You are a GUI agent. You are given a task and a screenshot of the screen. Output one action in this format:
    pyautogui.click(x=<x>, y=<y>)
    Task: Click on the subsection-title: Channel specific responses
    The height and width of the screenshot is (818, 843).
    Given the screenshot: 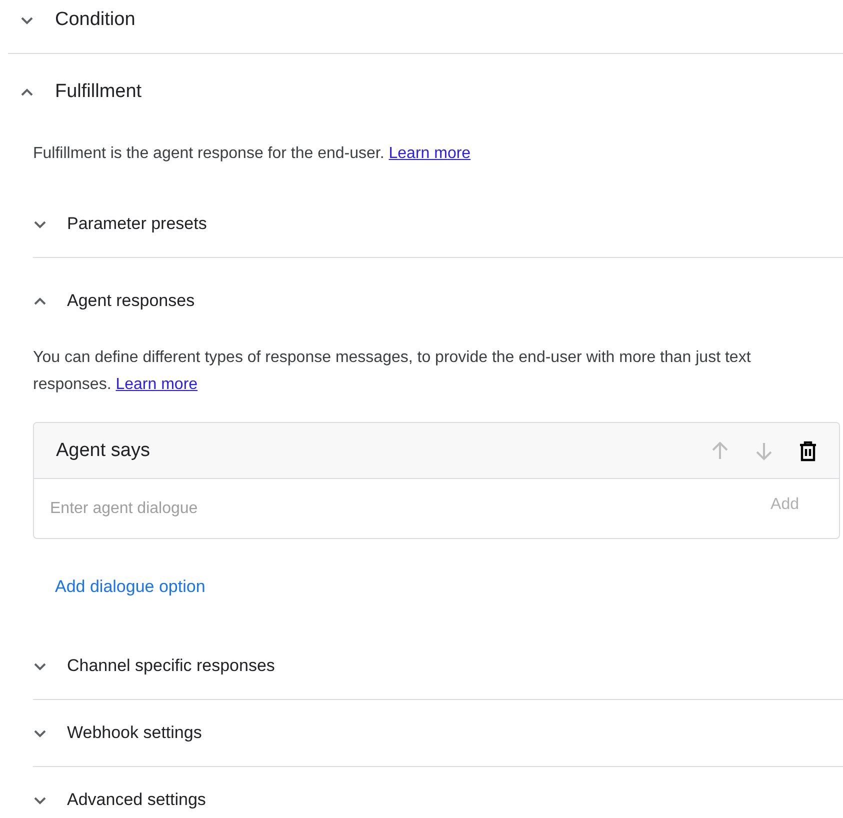 What is the action you would take?
    pyautogui.click(x=171, y=666)
    